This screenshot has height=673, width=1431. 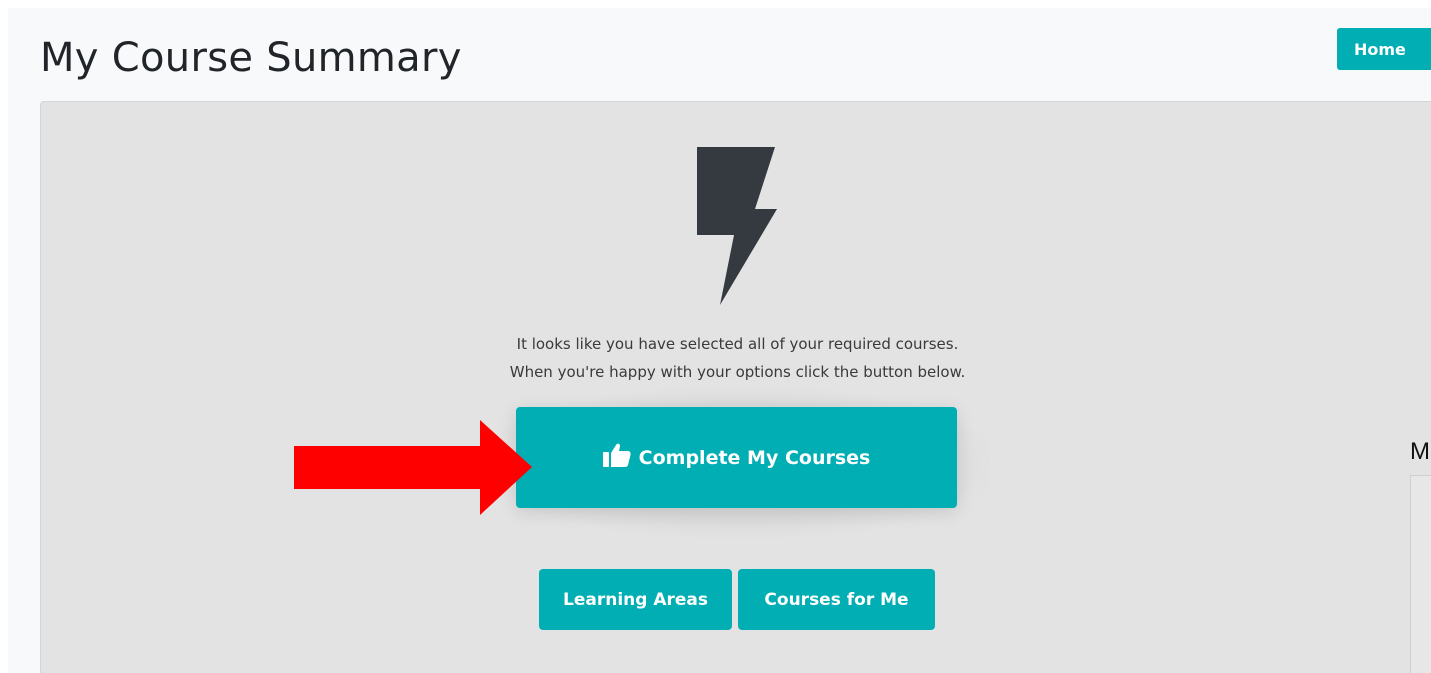 What do you see at coordinates (754, 457) in the screenshot?
I see `complete-my-courses-label: Complete My Courses` at bounding box center [754, 457].